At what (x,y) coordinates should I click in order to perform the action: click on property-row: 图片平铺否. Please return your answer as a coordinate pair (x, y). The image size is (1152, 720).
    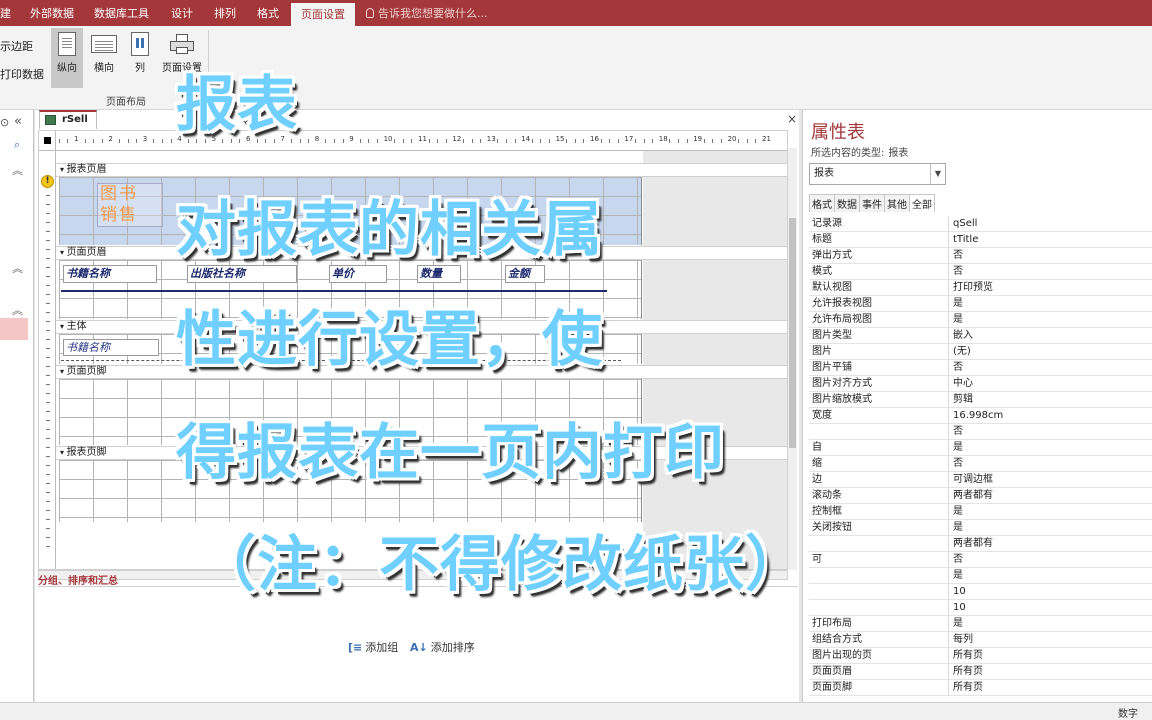
    Looking at the image, I should click on (980, 368).